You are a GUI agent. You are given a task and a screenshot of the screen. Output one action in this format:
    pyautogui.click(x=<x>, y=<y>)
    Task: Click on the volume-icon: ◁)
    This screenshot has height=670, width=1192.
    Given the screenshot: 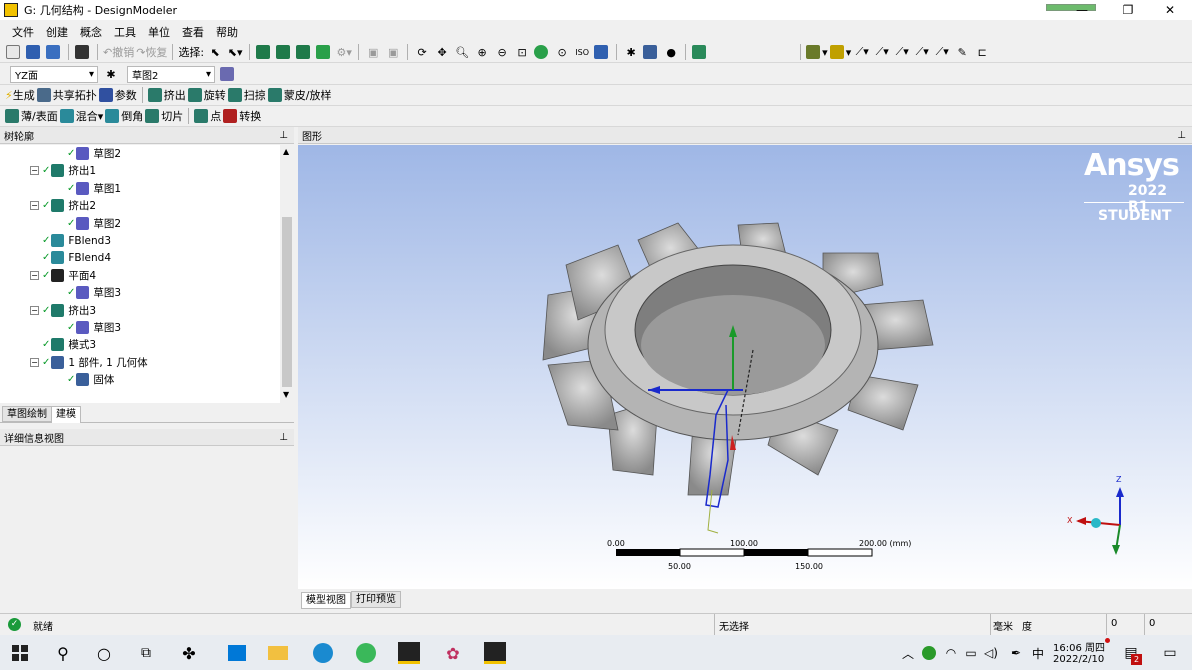 What is the action you would take?
    pyautogui.click(x=991, y=653)
    